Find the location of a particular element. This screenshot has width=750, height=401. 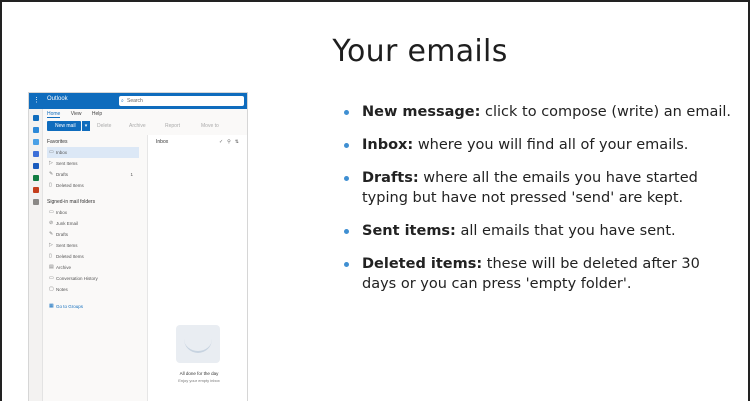

new-mail-label: New mail is located at coordinates (65, 126).